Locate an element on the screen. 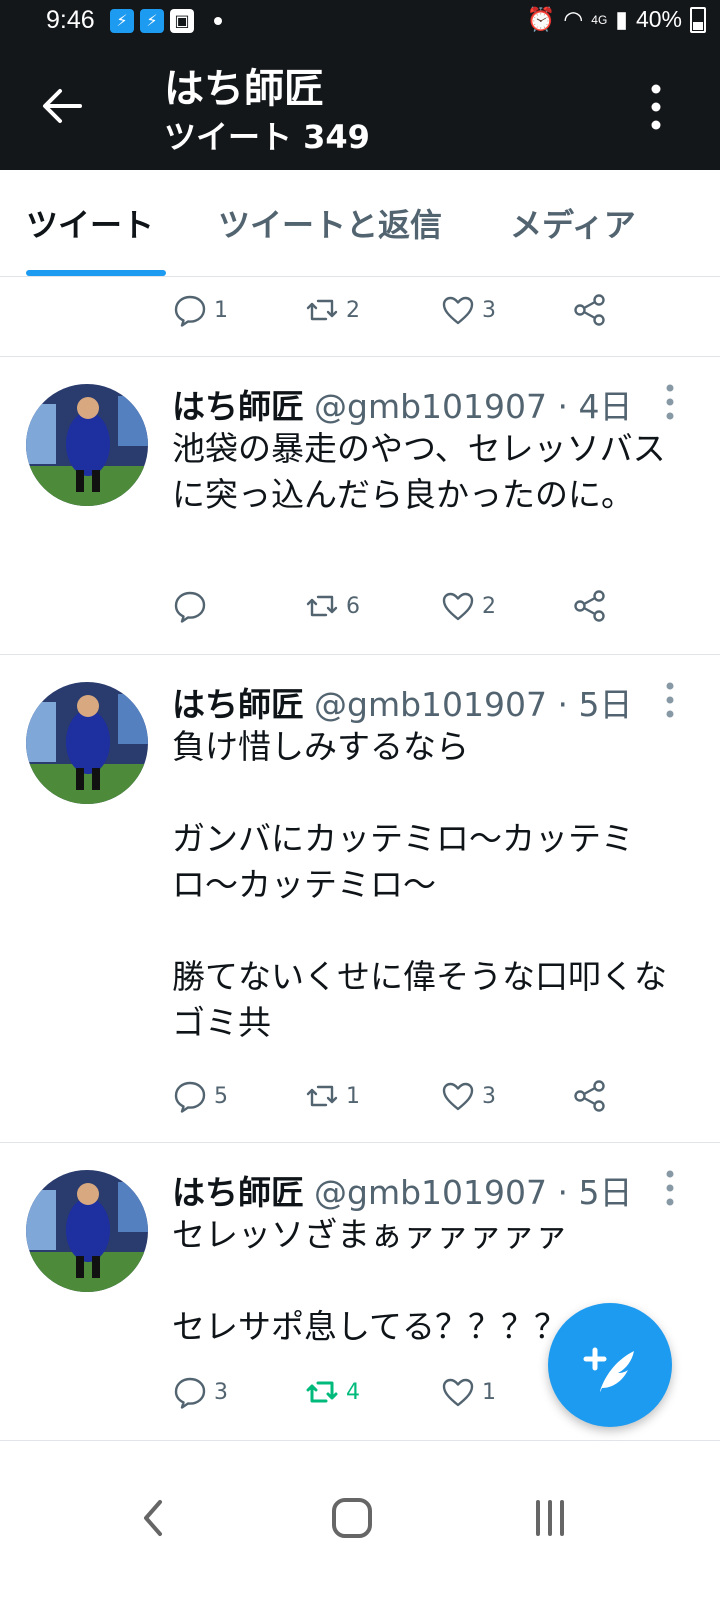  tweet-actions: 5 1 3 is located at coordinates (360, 1100).